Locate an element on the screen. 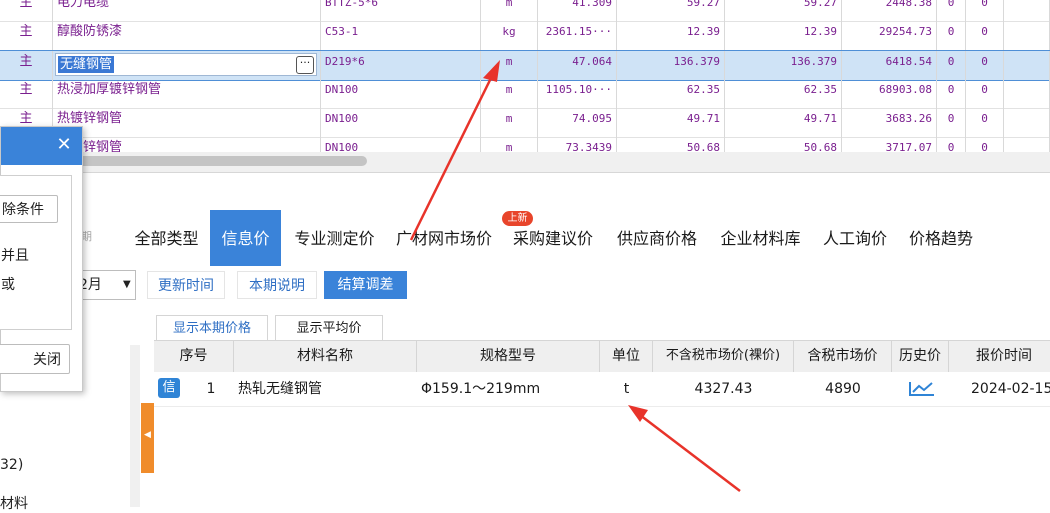  grid-cell-price1: 49.71 is located at coordinates (671, 122).